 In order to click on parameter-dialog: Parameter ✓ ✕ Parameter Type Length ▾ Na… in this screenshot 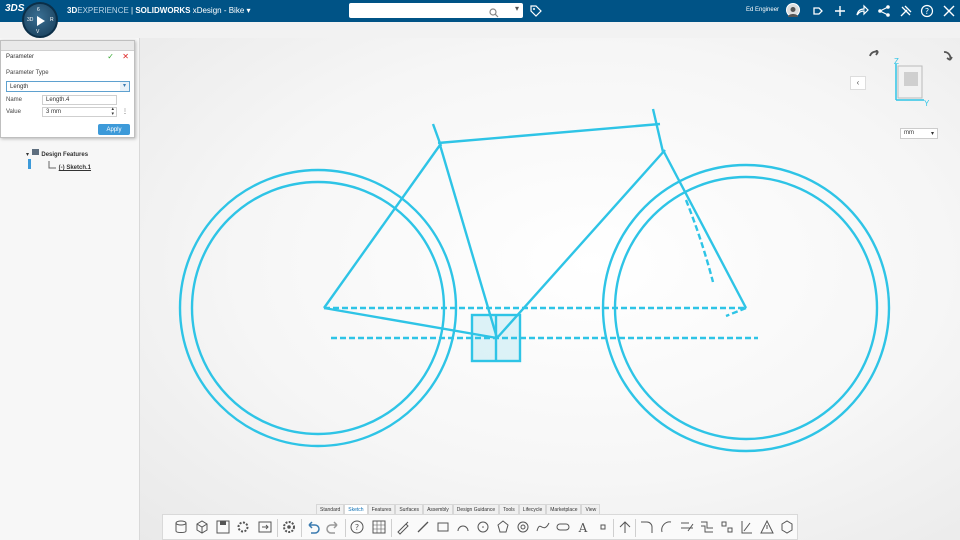, I will do `click(67, 89)`.